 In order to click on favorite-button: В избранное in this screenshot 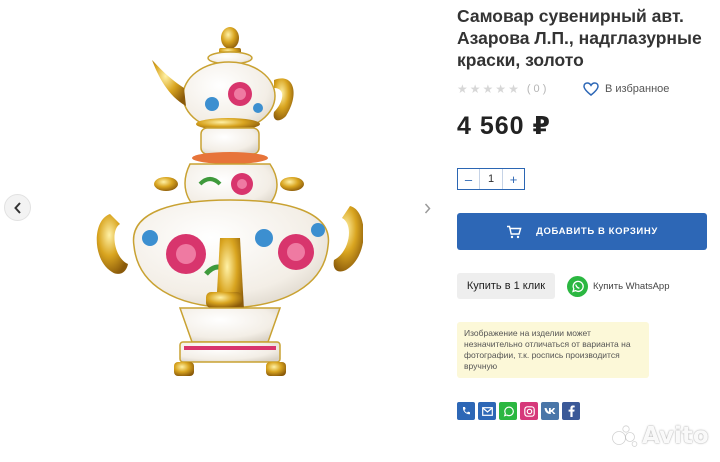, I will do `click(626, 89)`.